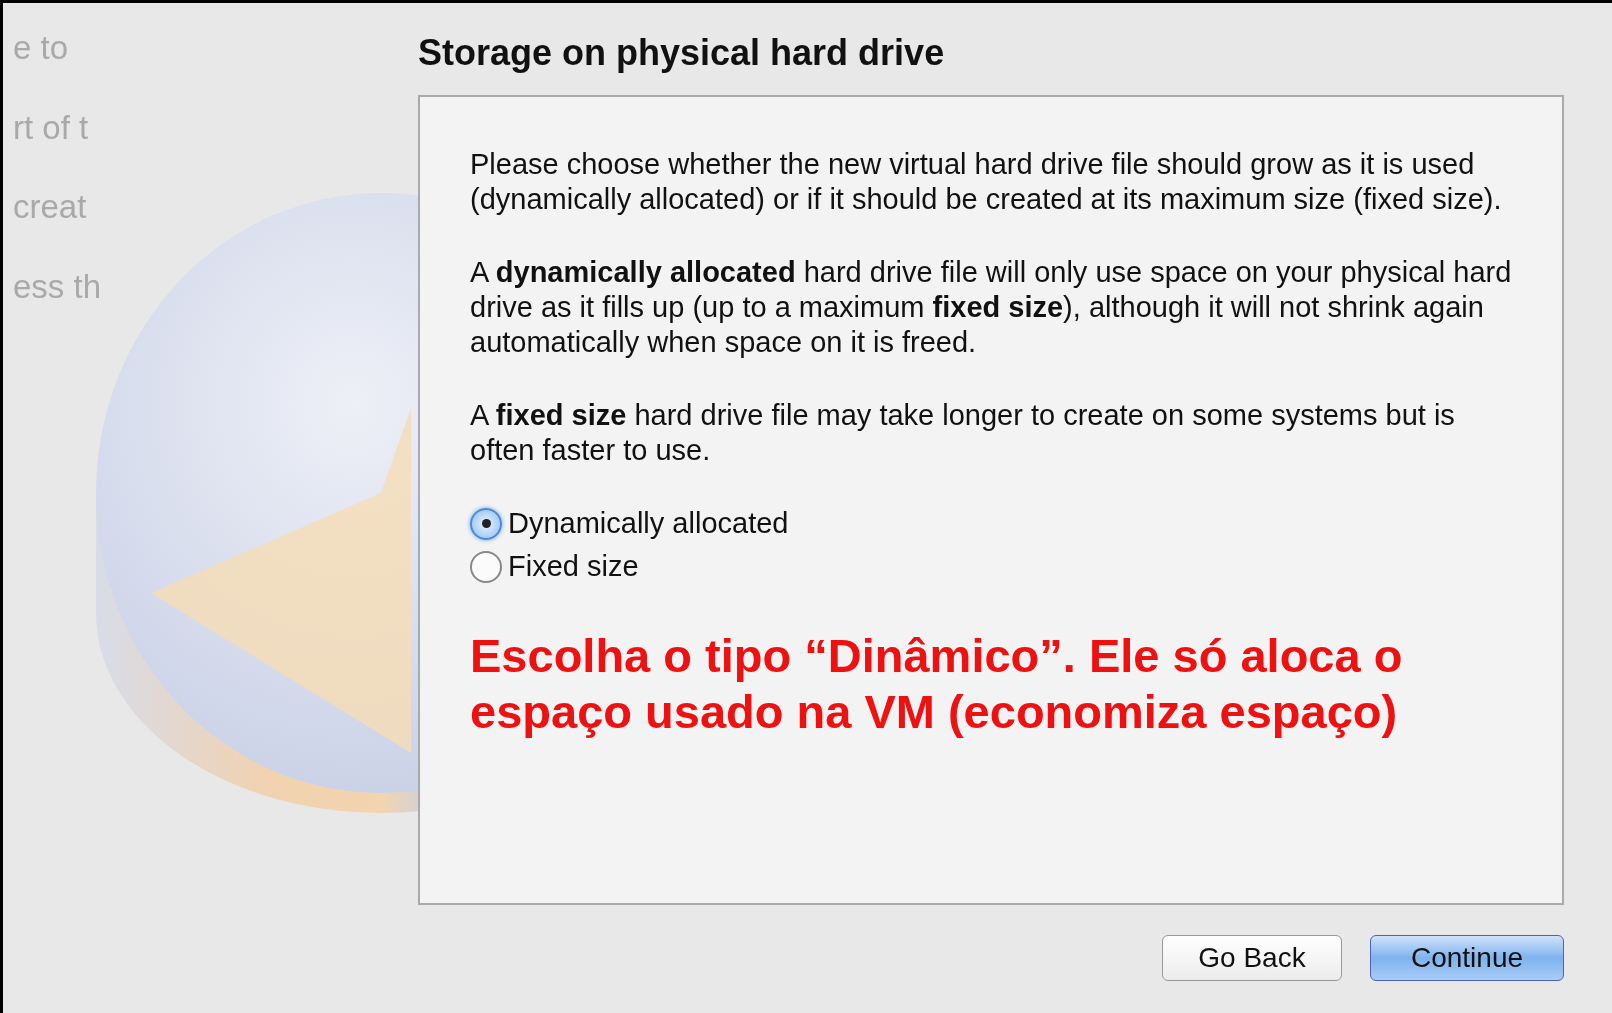  Describe the element at coordinates (996, 523) in the screenshot. I see `radio-option: Dynamically allocated` at that location.